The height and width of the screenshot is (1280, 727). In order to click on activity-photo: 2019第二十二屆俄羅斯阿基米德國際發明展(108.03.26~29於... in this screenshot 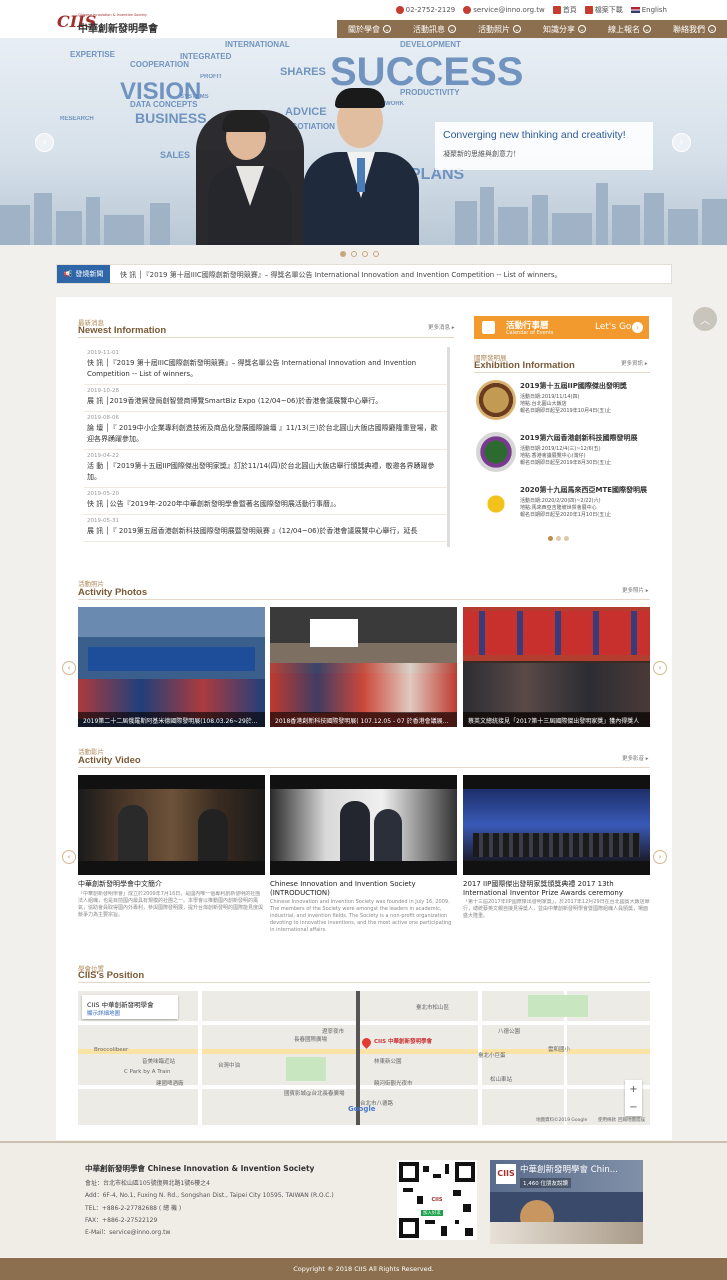, I will do `click(171, 667)`.